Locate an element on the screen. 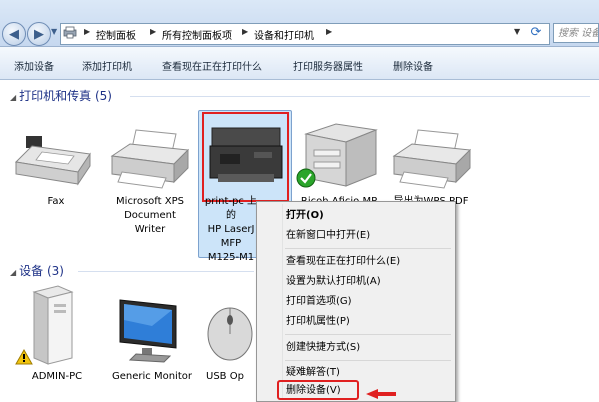 The image size is (599, 402). search-input: 搜索 设备和打 is located at coordinates (576, 33).